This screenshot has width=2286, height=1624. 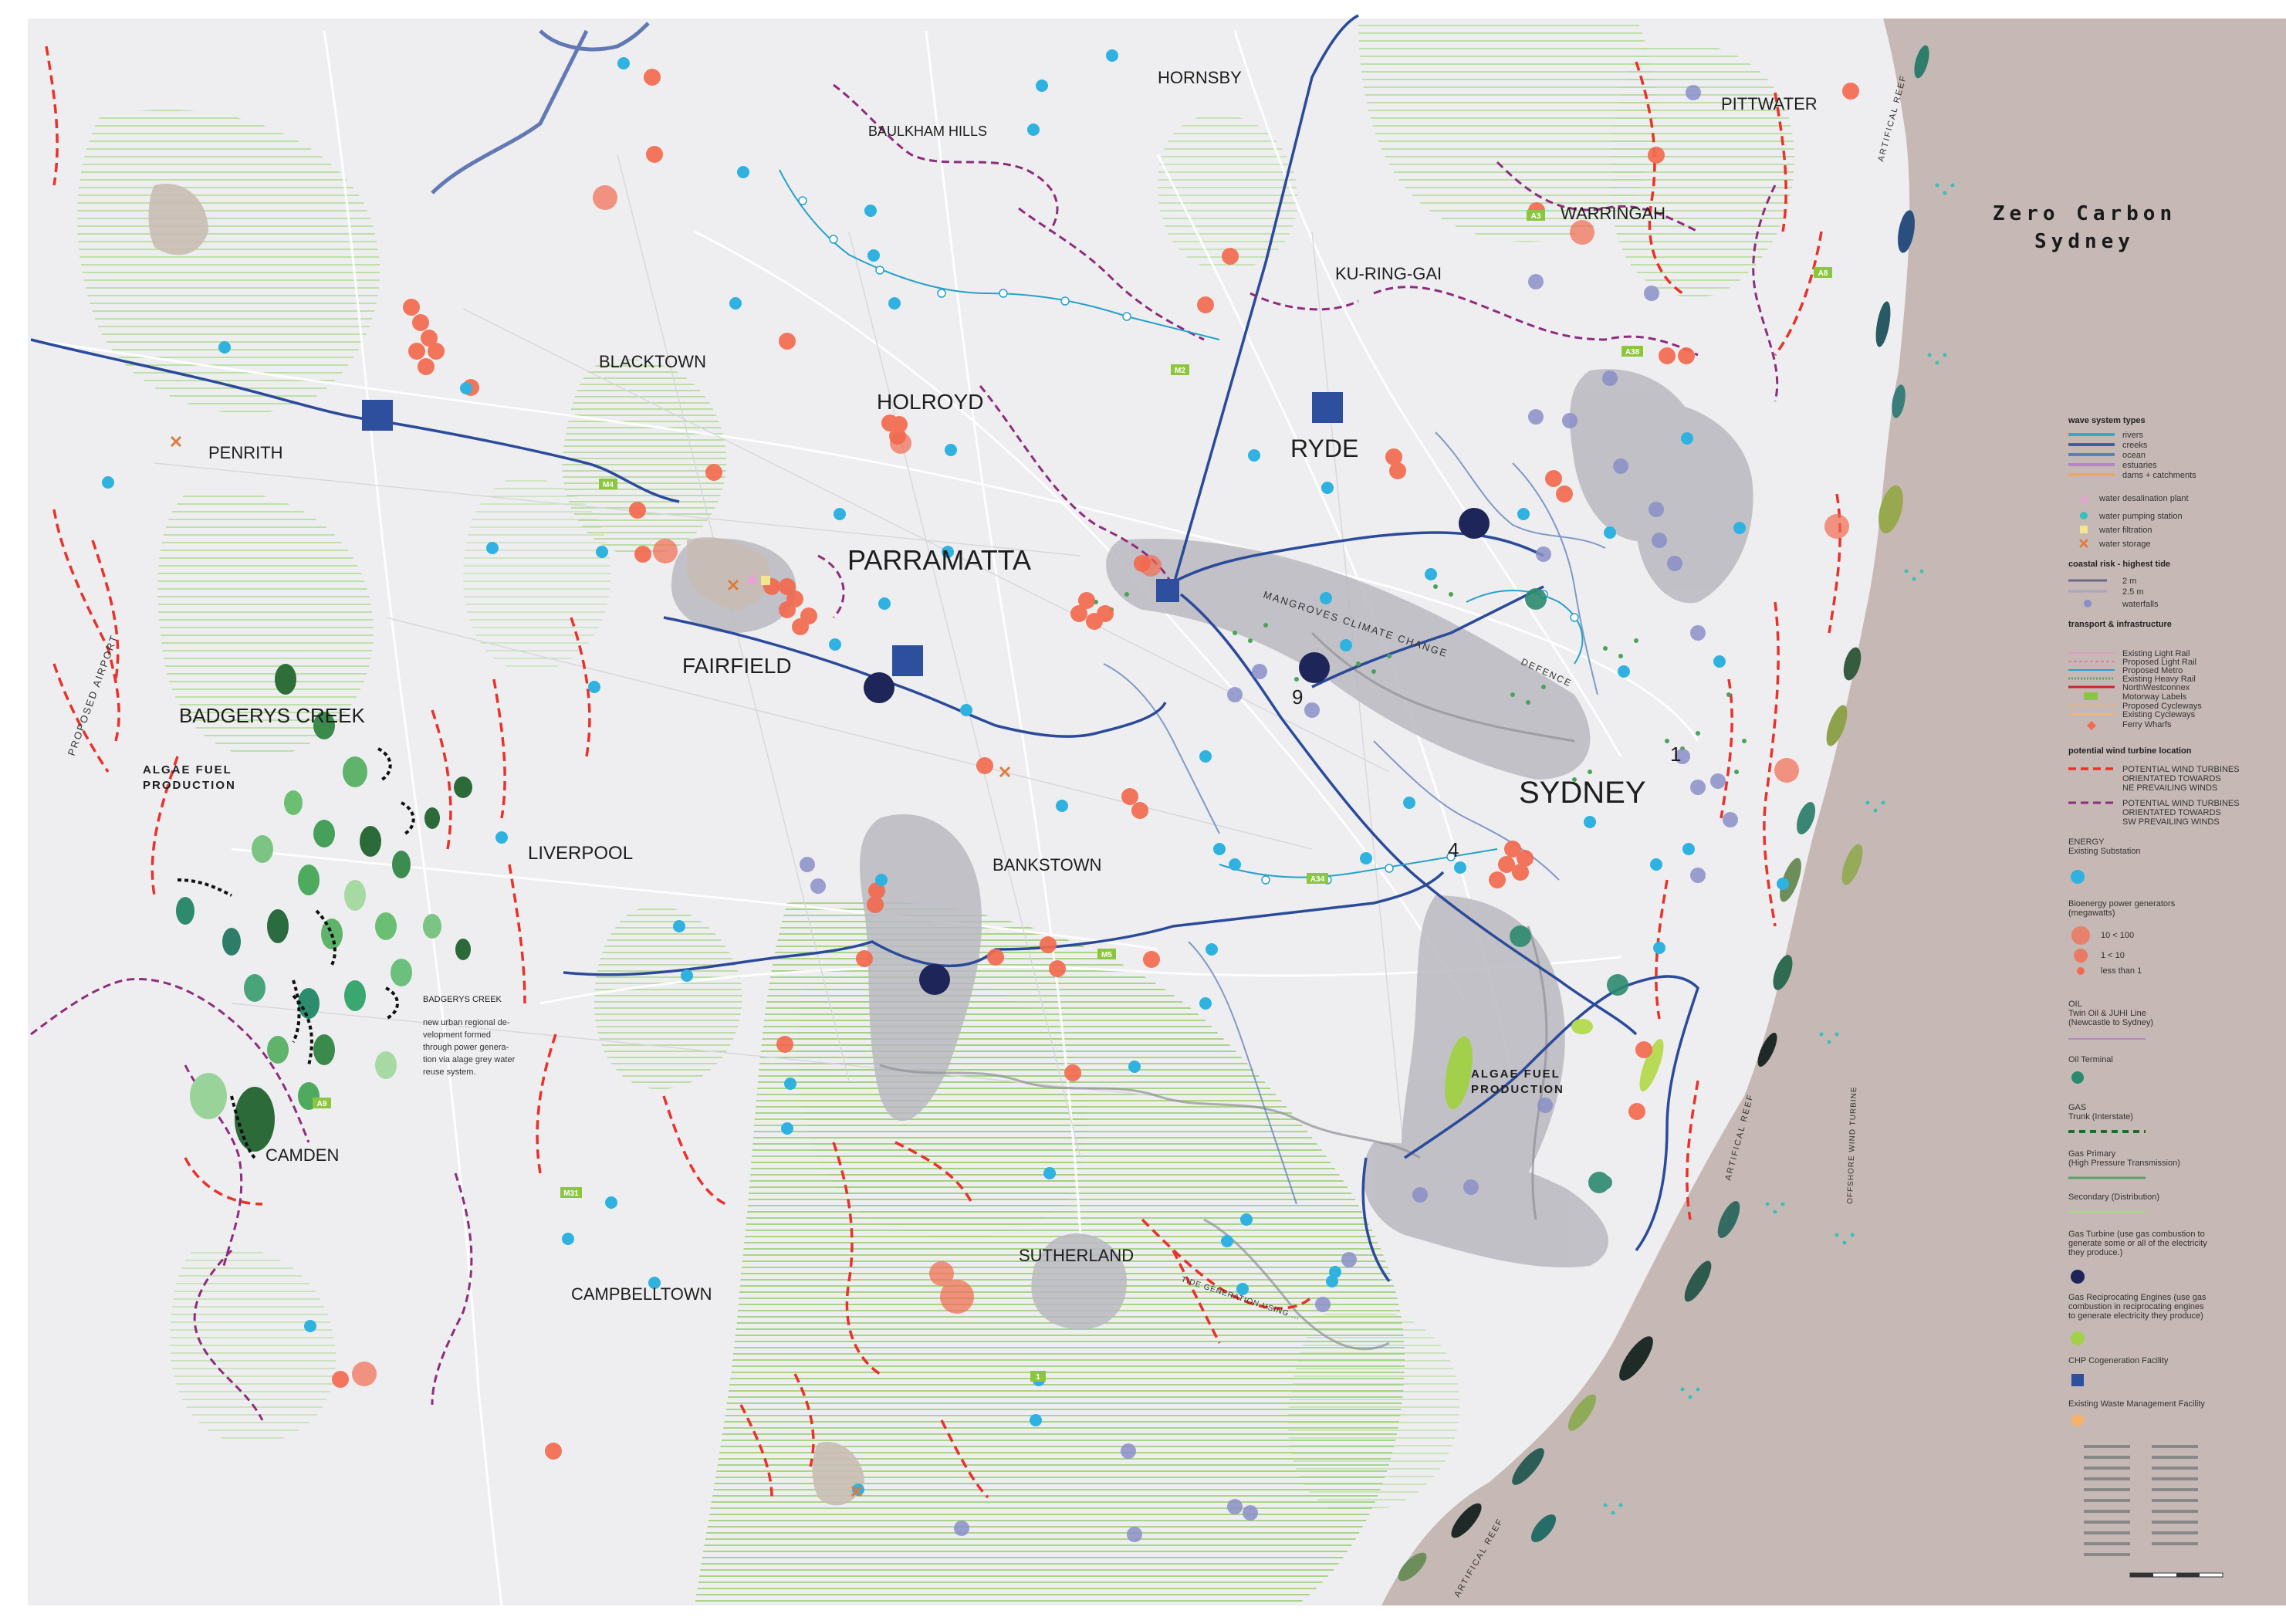 What do you see at coordinates (737, 666) in the screenshot?
I see `label-fairfield: FAIRFIELD` at bounding box center [737, 666].